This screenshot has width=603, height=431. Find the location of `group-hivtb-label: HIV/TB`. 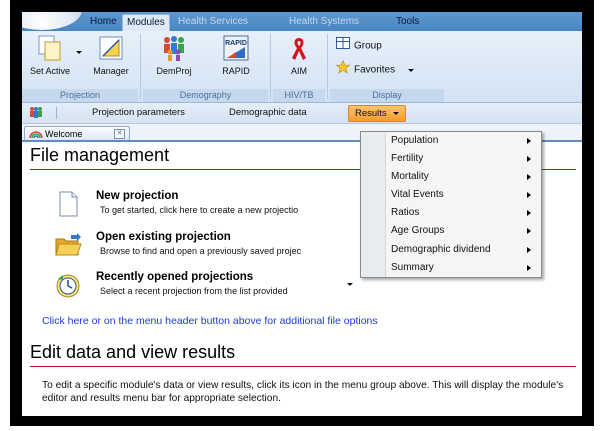

group-hivtb-label: HIV/TB is located at coordinates (299, 95).